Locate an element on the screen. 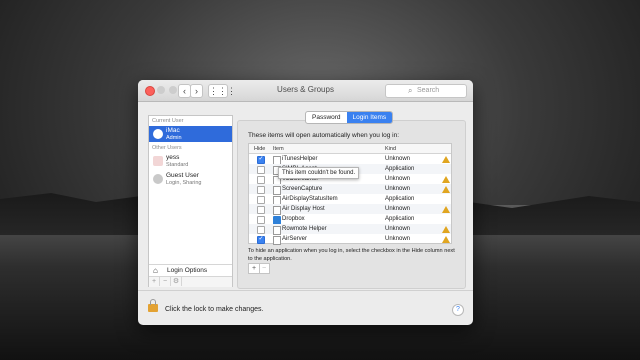 The height and width of the screenshot is (360, 640). lock-icon is located at coordinates (153, 305).